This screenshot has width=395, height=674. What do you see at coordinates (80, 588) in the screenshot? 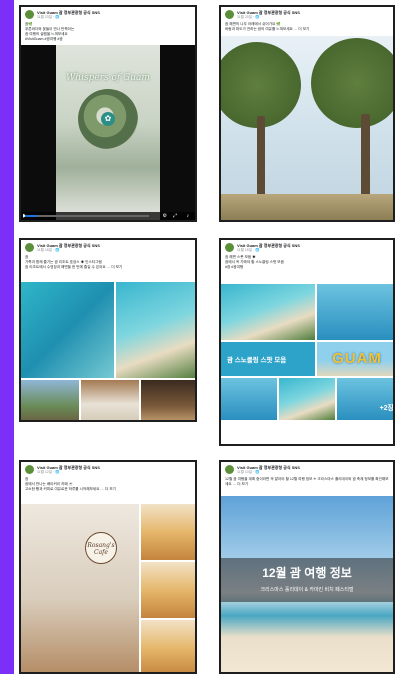
I see `collage-photo-cafe: Rosang's Cafe` at bounding box center [80, 588].